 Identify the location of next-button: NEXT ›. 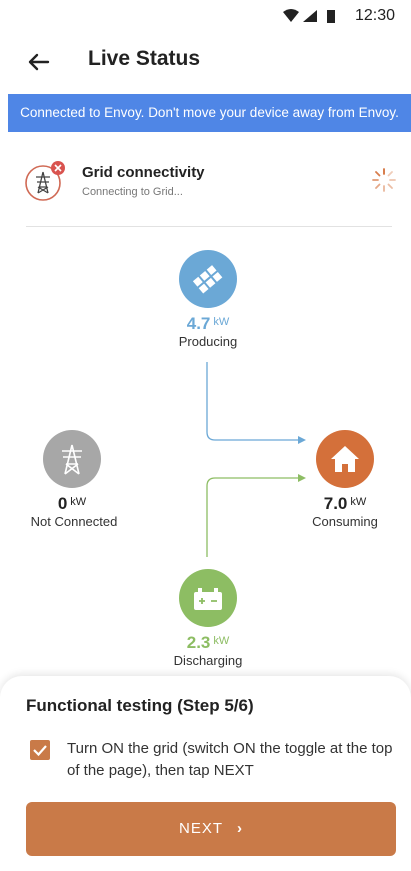
(211, 829).